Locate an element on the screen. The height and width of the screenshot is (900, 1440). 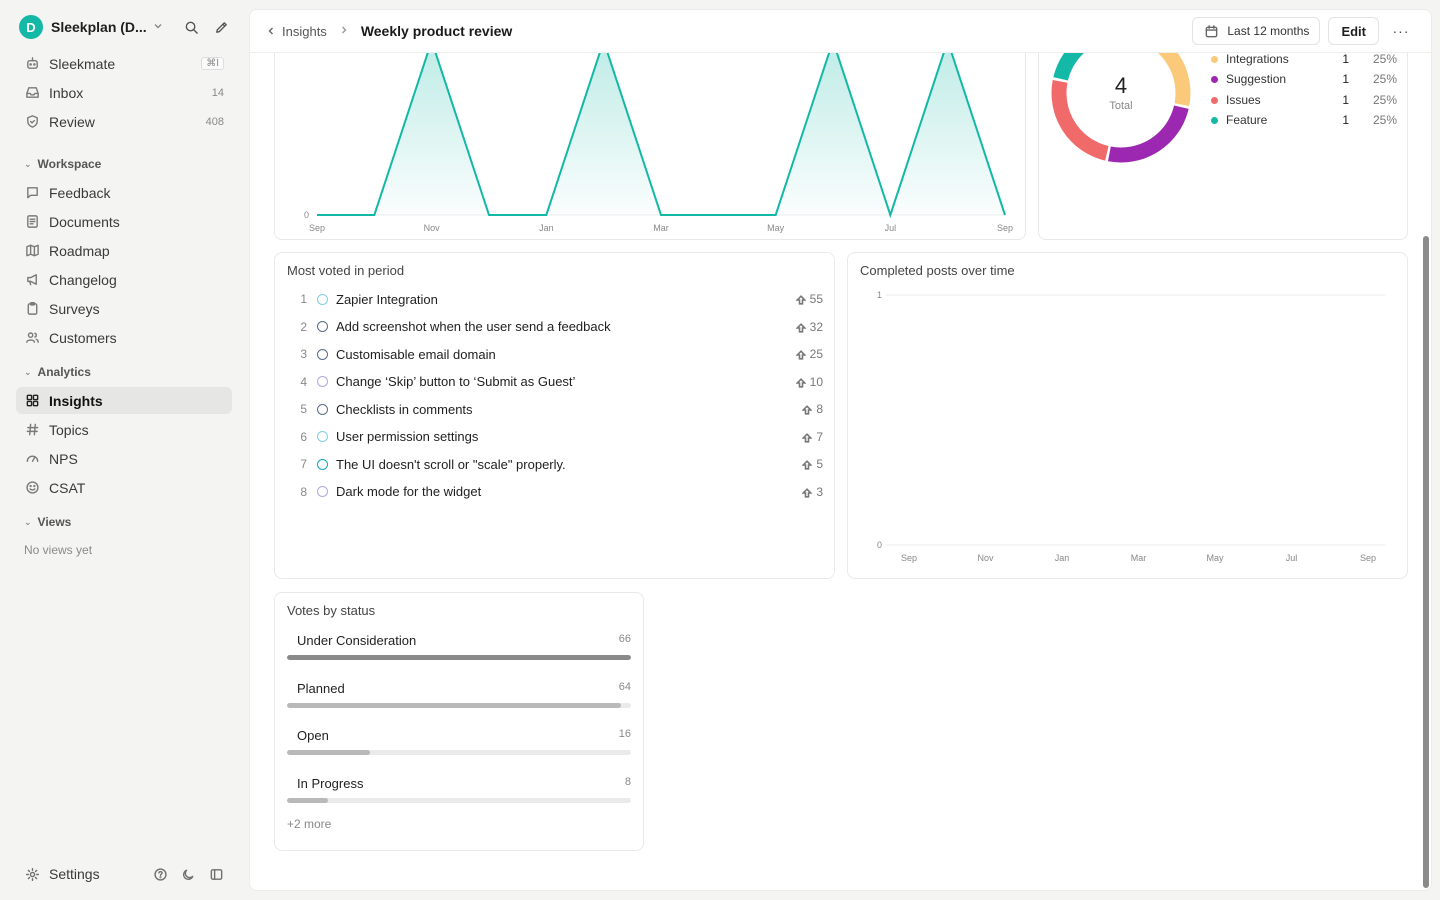
most-voted-item: 5 Checklists in comments 8 is located at coordinates (555, 409).